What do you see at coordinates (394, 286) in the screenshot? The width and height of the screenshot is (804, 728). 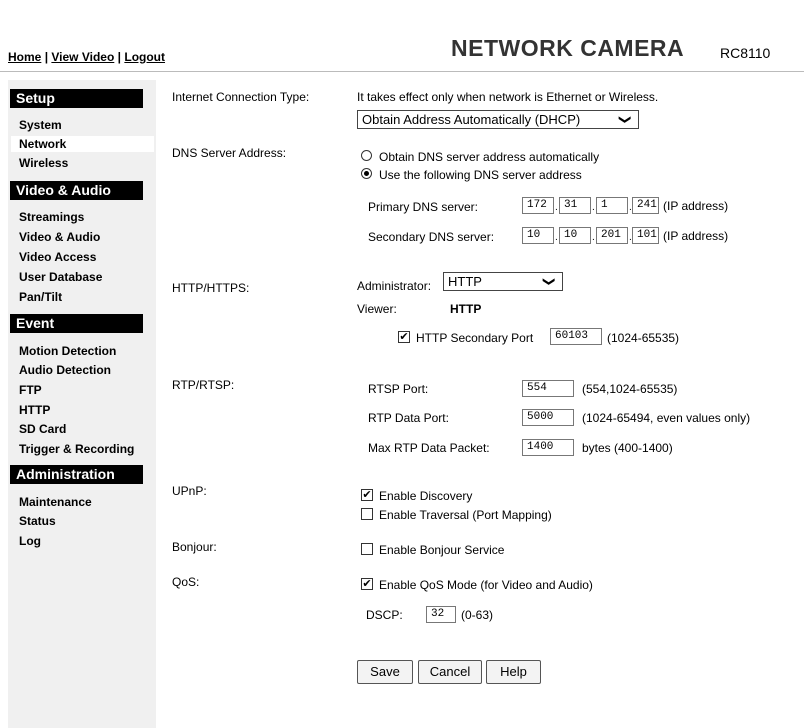 I see `administrator-label: Administrator:` at bounding box center [394, 286].